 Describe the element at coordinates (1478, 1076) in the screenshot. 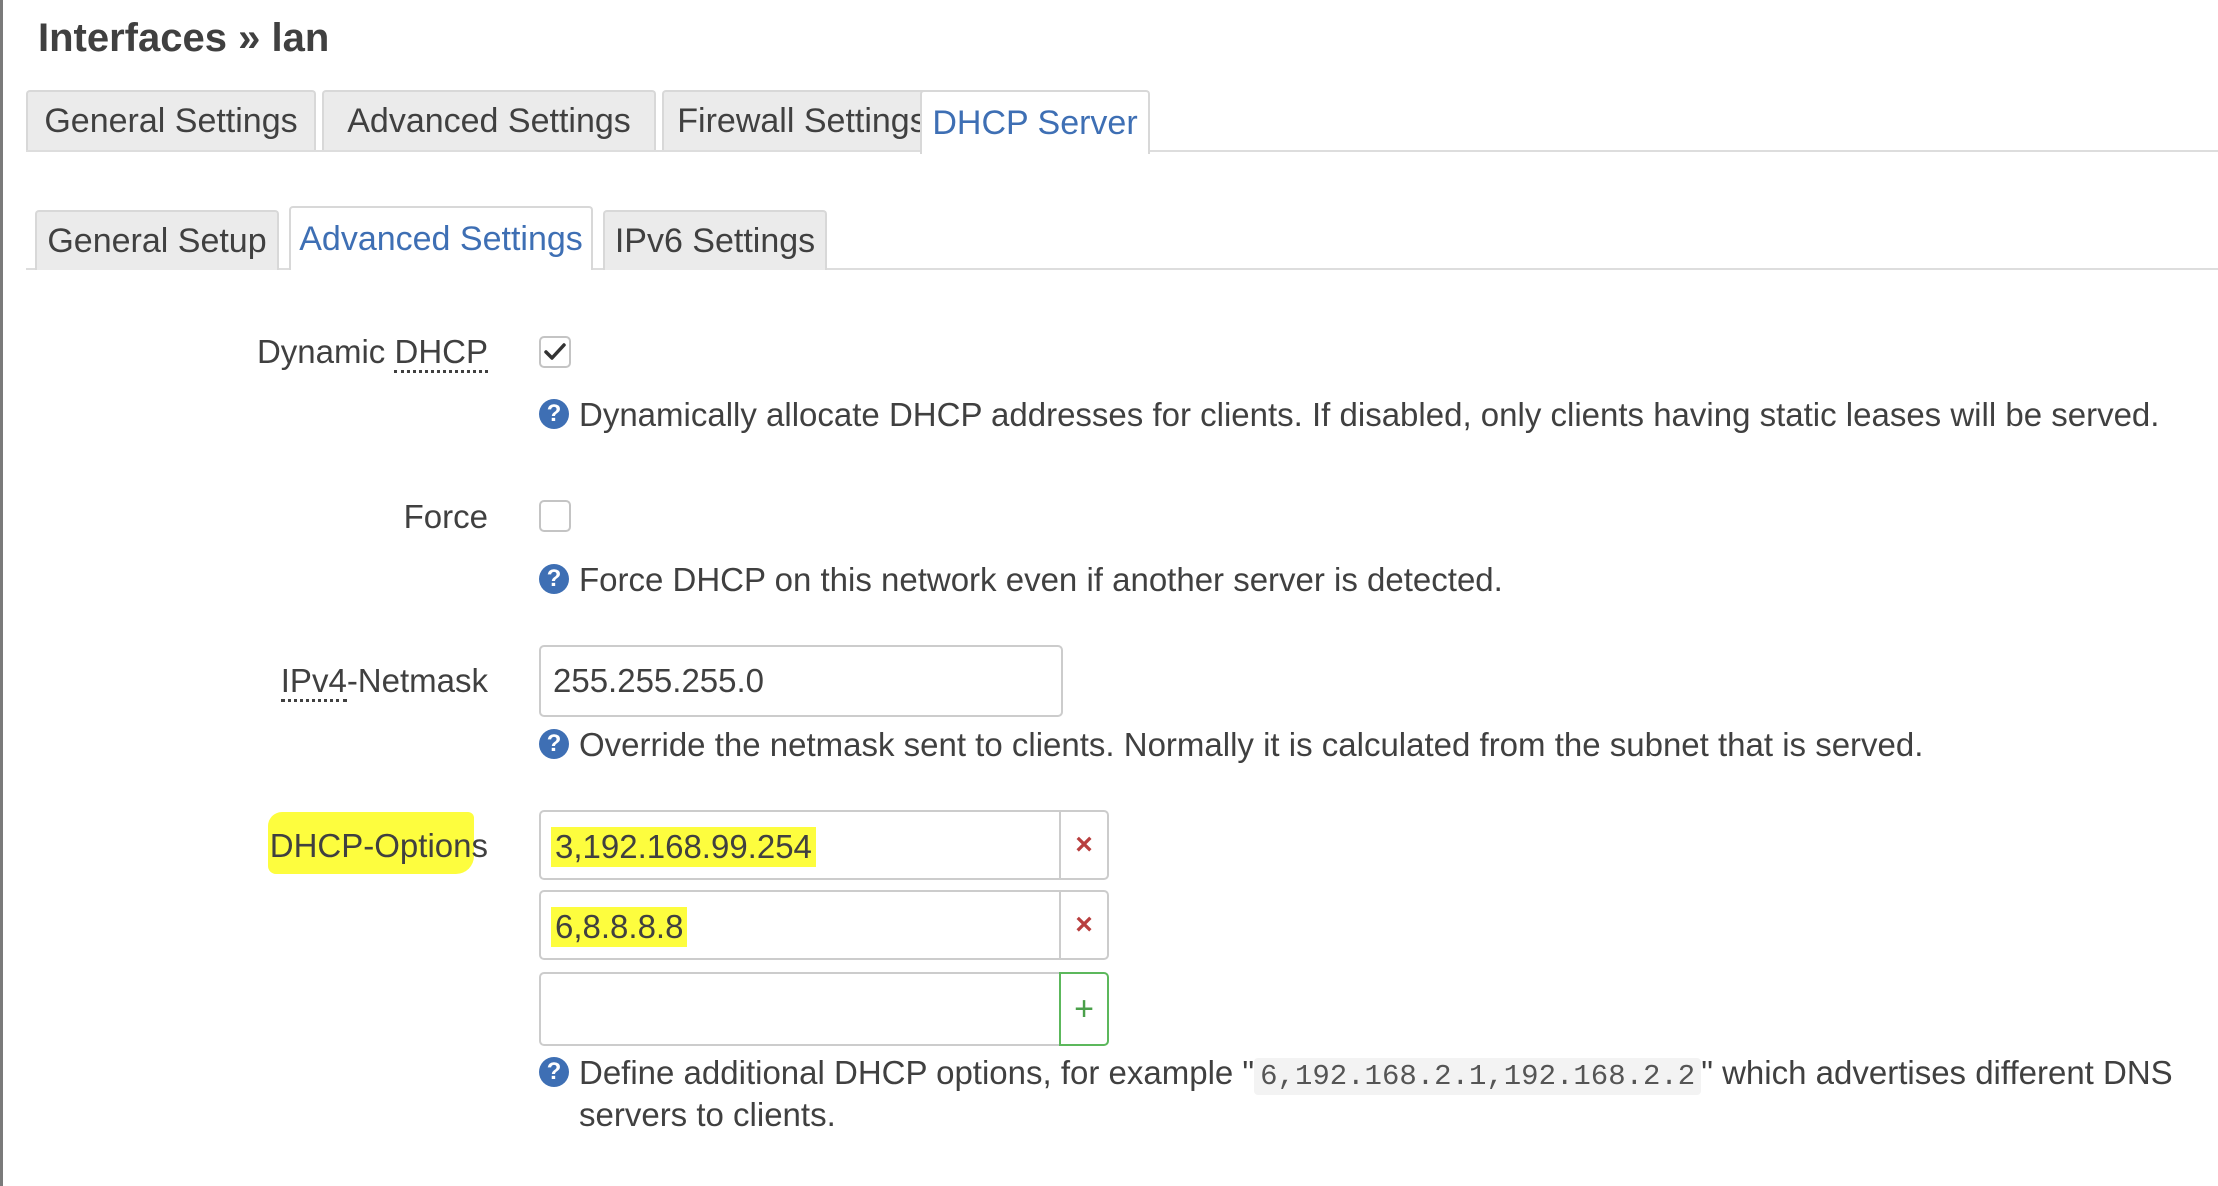

I see `dhcp-options-help-code: 6,192.168.2.1,192.168.2.2` at that location.